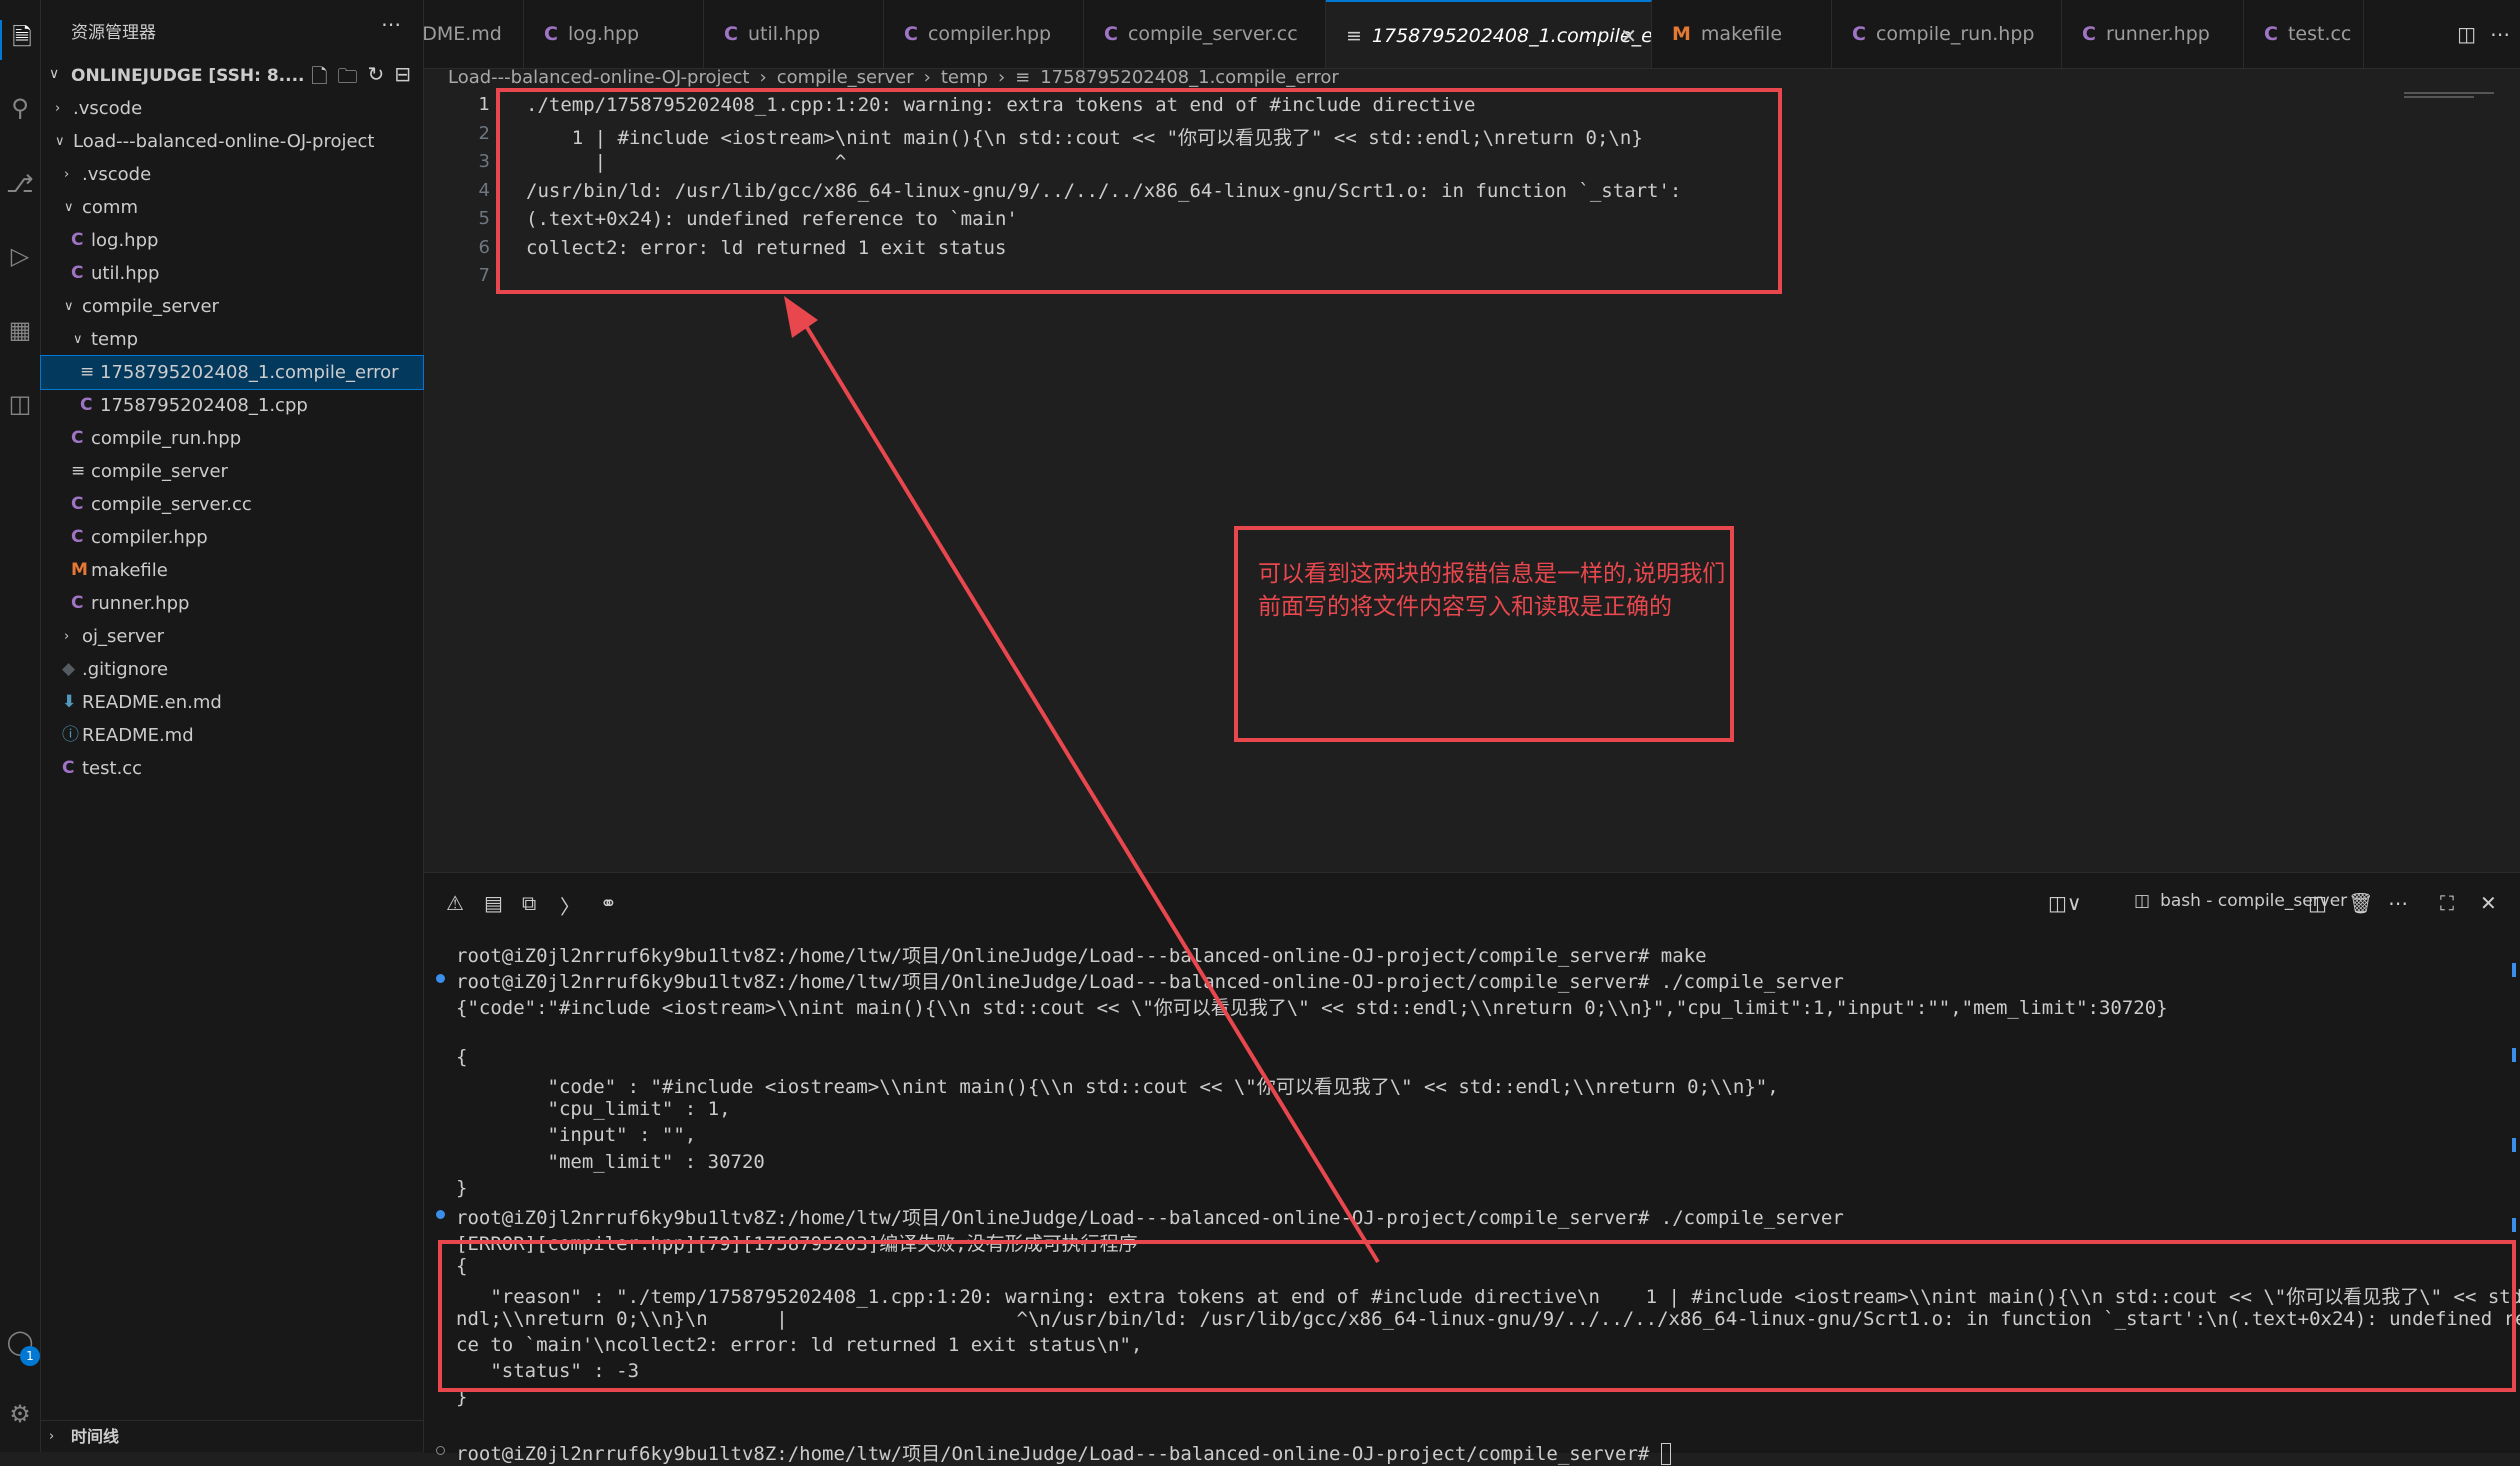 The width and height of the screenshot is (2520, 1466). I want to click on extensions-icon: ▦, so click(20, 330).